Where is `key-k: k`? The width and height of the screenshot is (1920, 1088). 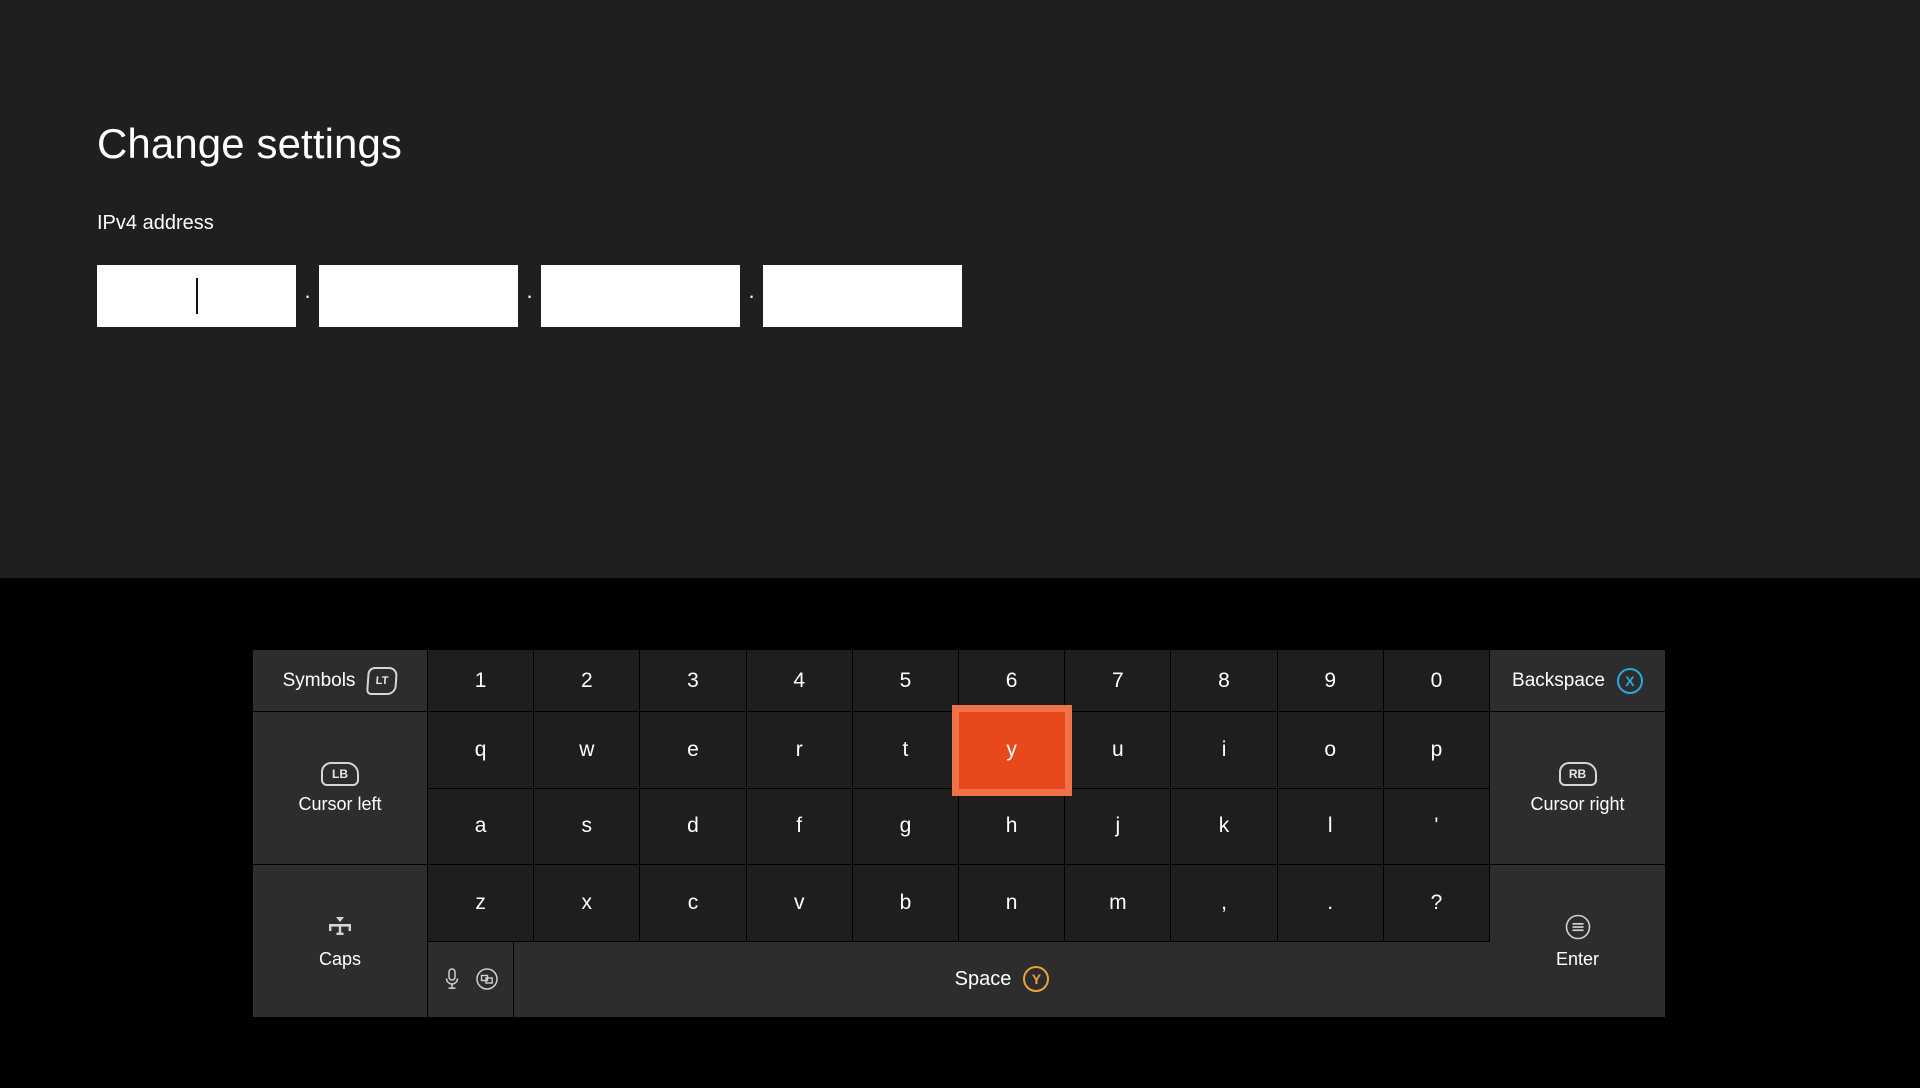
key-k: k is located at coordinates (1224, 826).